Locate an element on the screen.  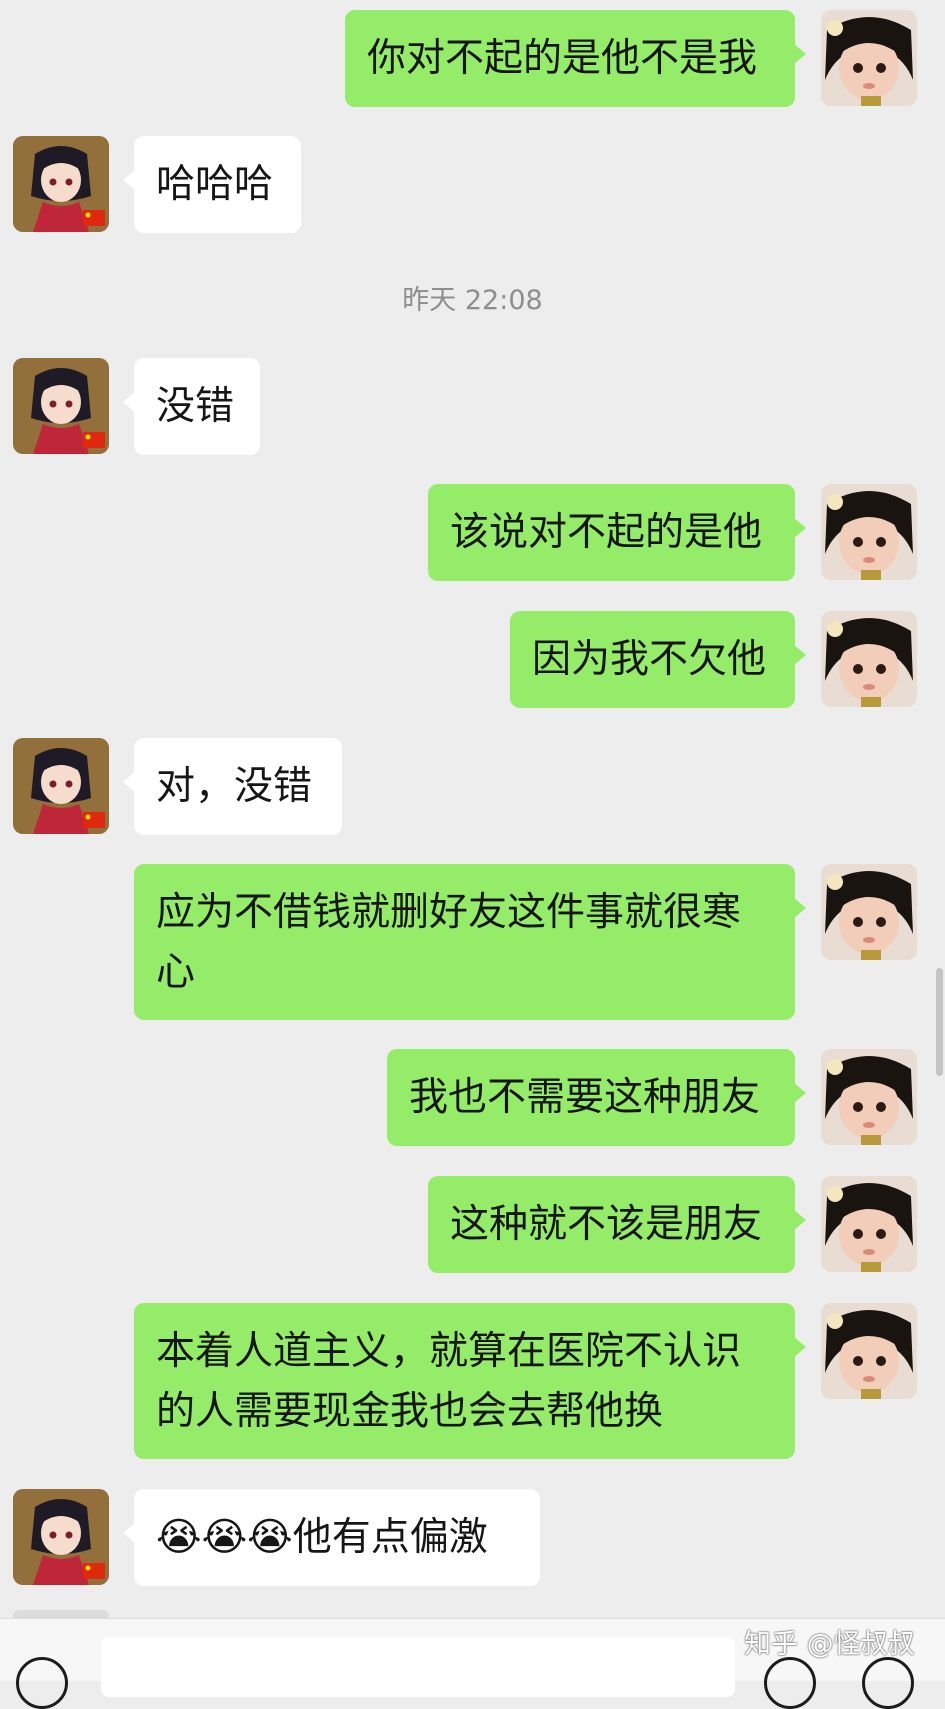
message-input is located at coordinates (418, 1667).